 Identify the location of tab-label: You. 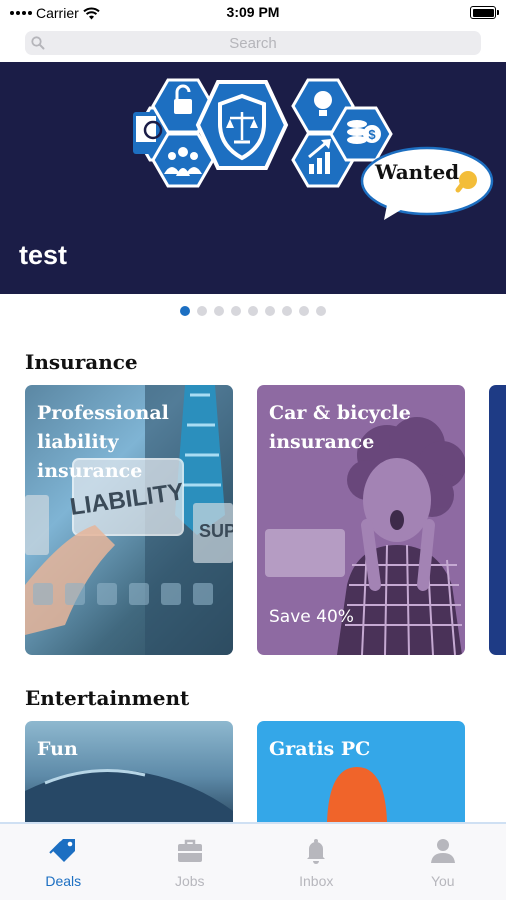
(442, 881).